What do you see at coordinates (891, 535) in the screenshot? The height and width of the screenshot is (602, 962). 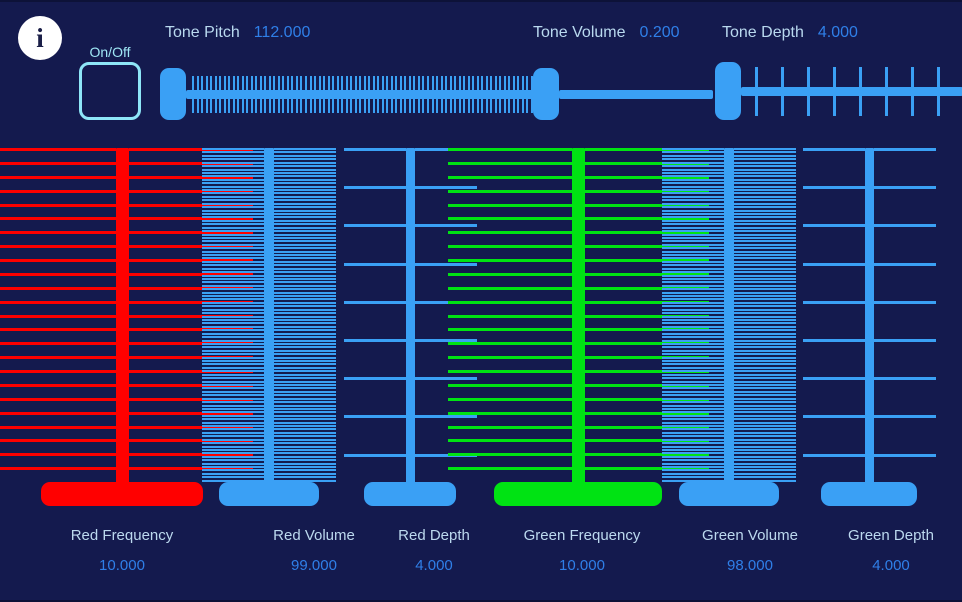 I see `channel-slider-label: Green Depth` at bounding box center [891, 535].